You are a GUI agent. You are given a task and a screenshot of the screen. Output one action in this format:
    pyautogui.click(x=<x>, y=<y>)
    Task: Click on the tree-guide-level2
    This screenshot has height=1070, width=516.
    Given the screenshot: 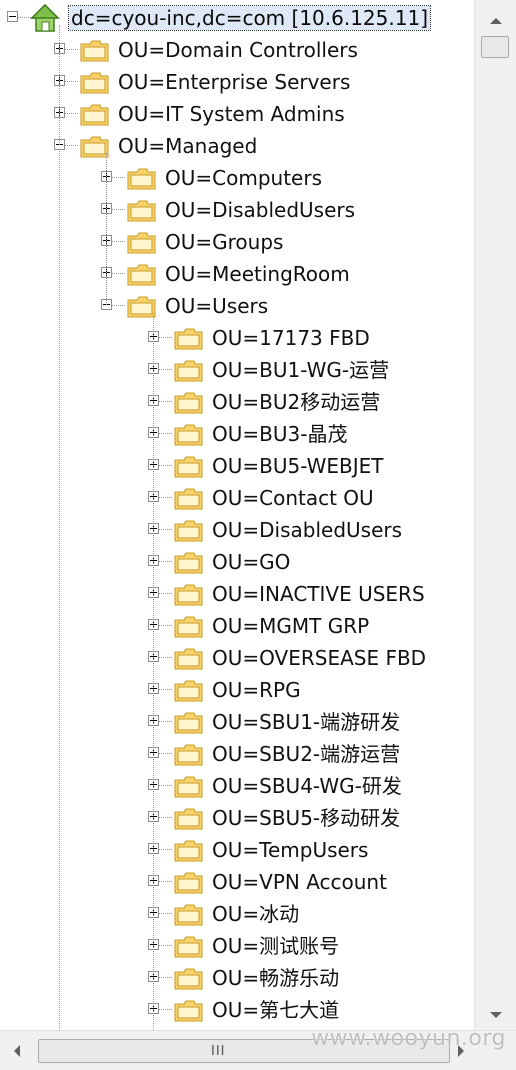 What is the action you would take?
    pyautogui.click(x=106, y=229)
    